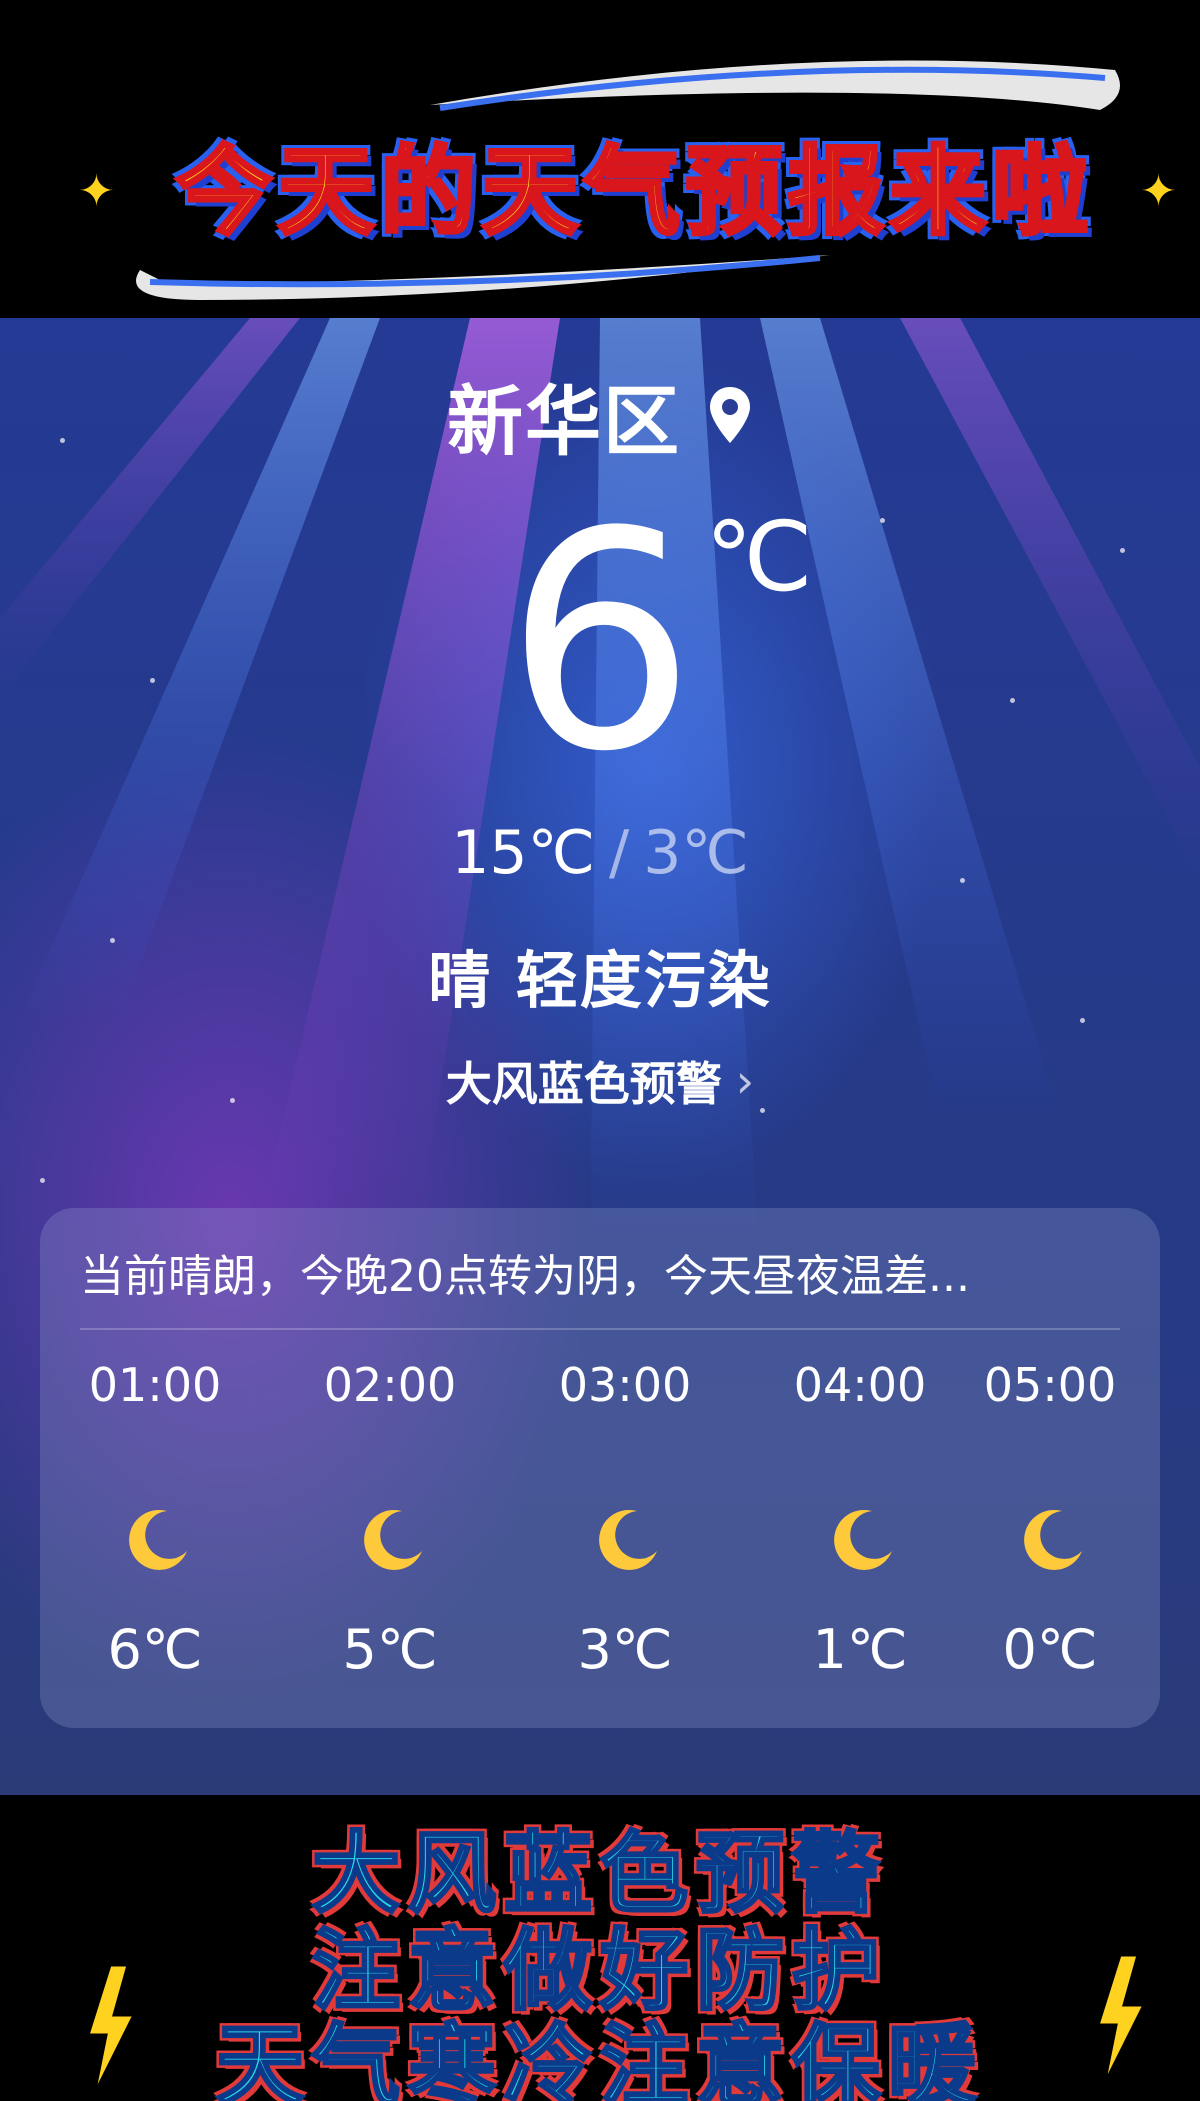 The image size is (1200, 2101). What do you see at coordinates (1050, 1649) in the screenshot?
I see `hour-temperature: 0℃` at bounding box center [1050, 1649].